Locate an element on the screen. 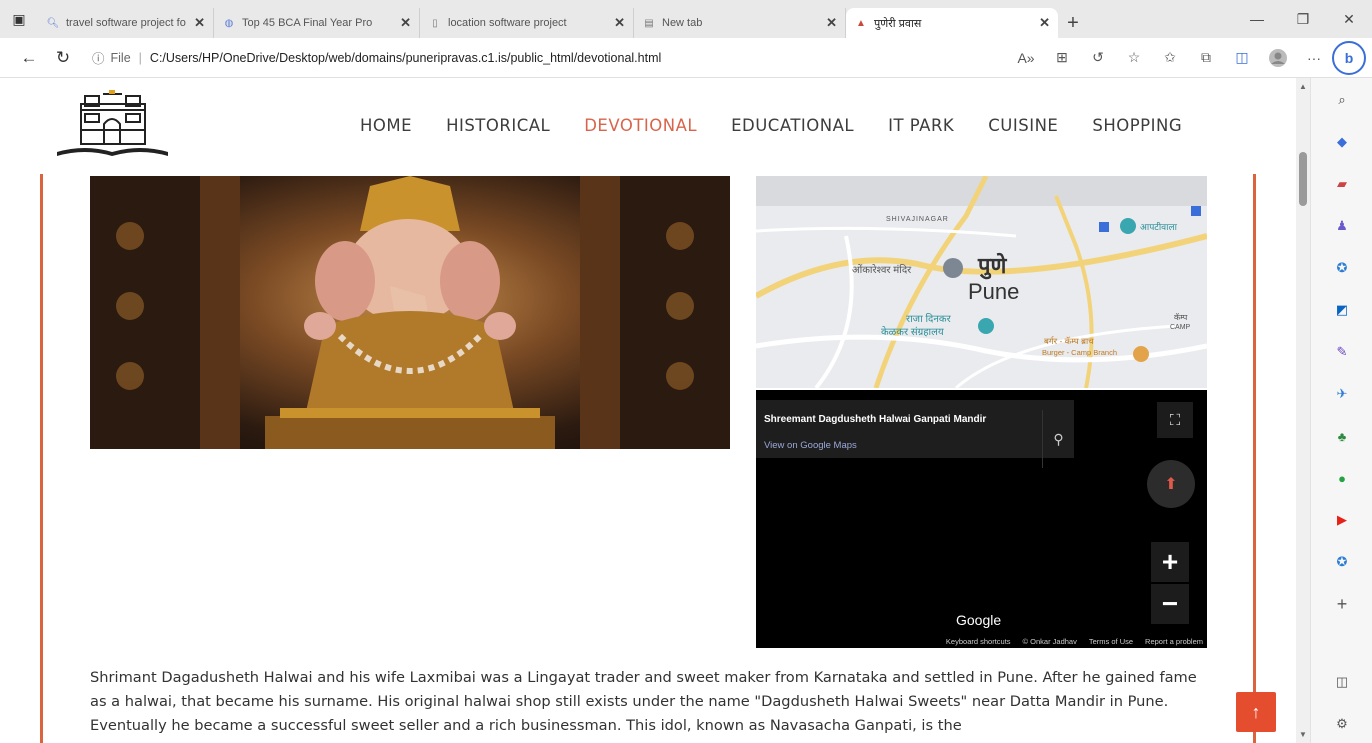 The height and width of the screenshot is (743, 1372). tab-title: Top 45 BCA Final Year Pro is located at coordinates (307, 23).